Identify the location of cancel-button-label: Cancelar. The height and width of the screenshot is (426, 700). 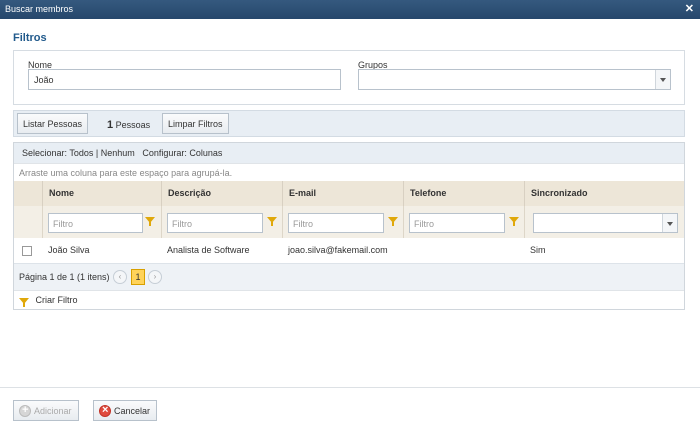
(132, 411).